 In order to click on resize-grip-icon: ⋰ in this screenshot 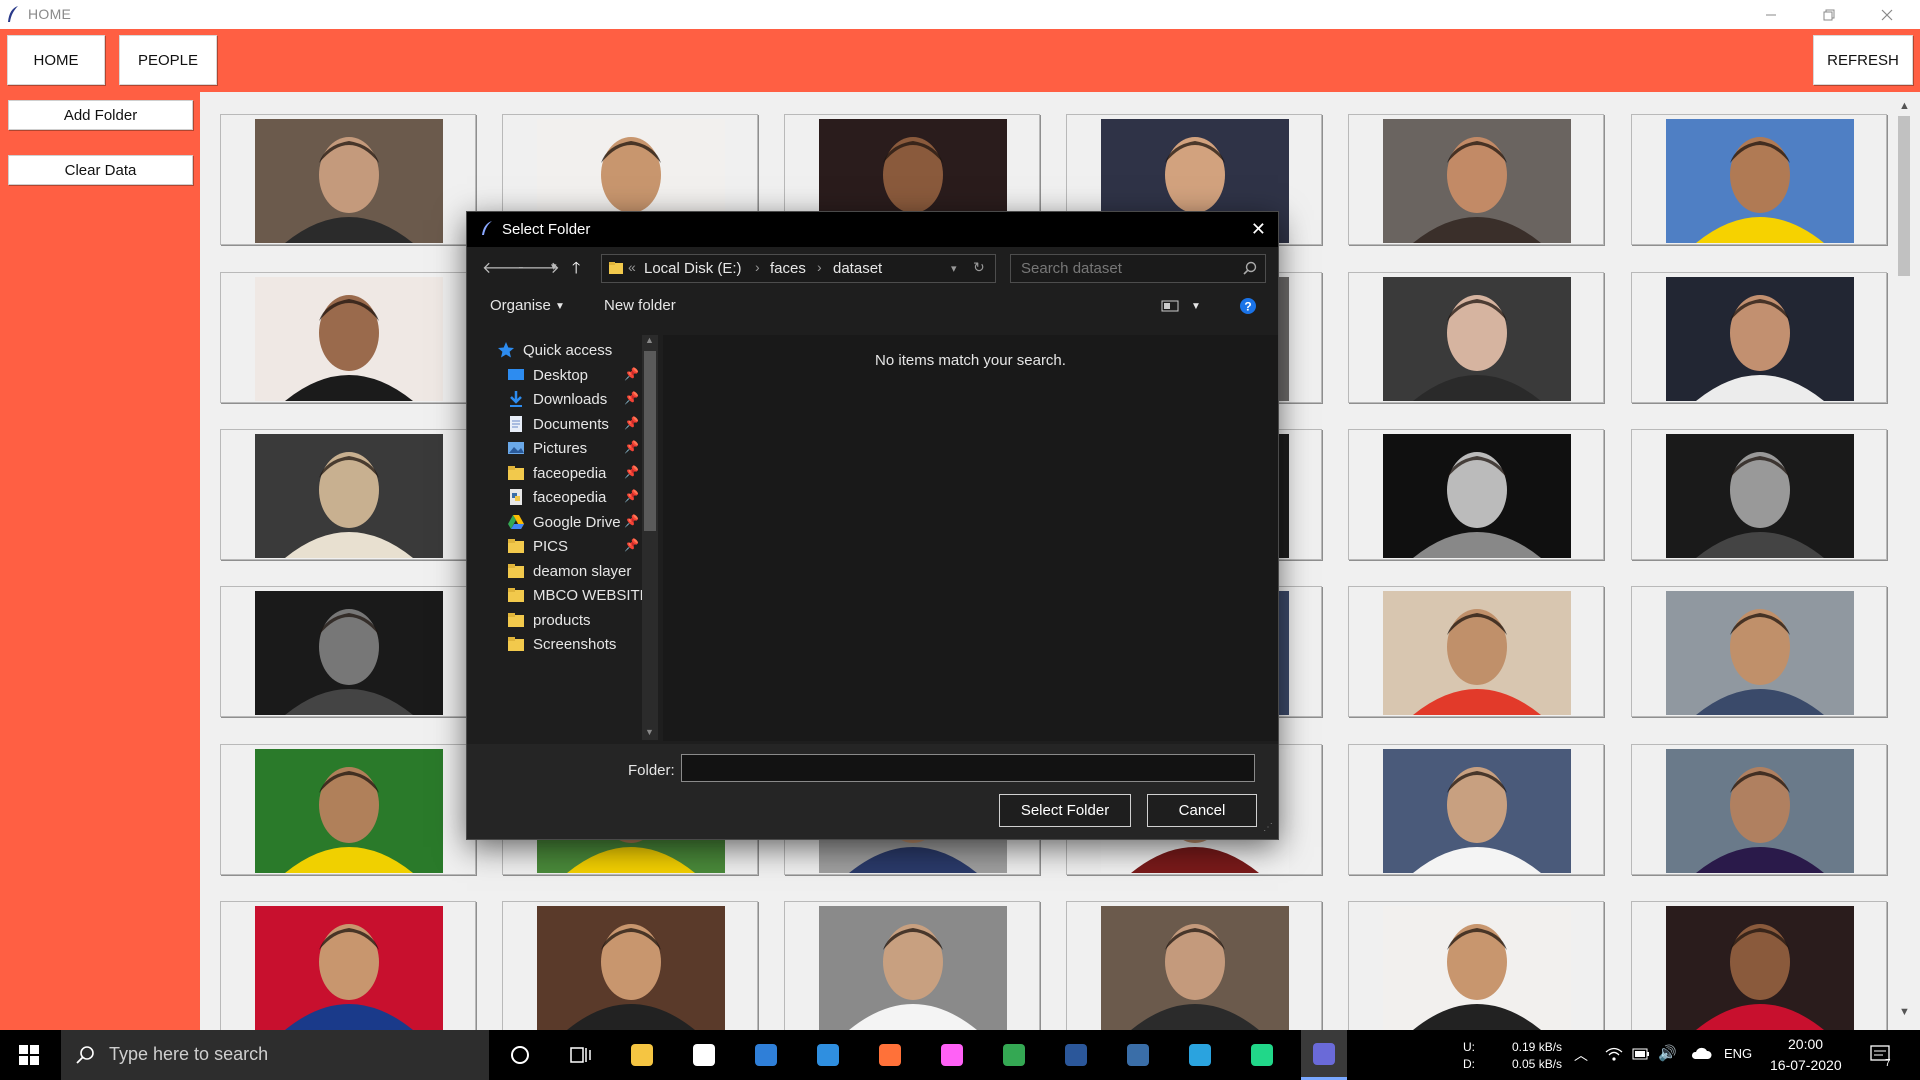, I will do `click(1268, 827)`.